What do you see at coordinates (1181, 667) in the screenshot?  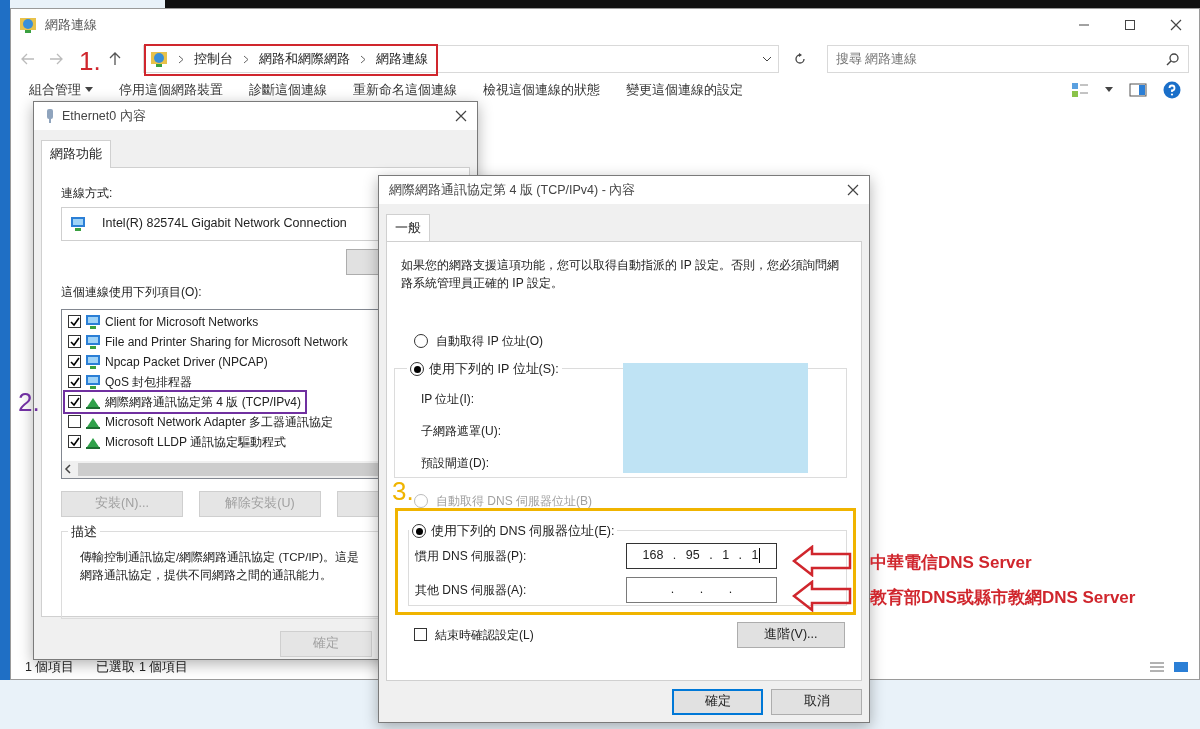 I see `tiles-view-icon` at bounding box center [1181, 667].